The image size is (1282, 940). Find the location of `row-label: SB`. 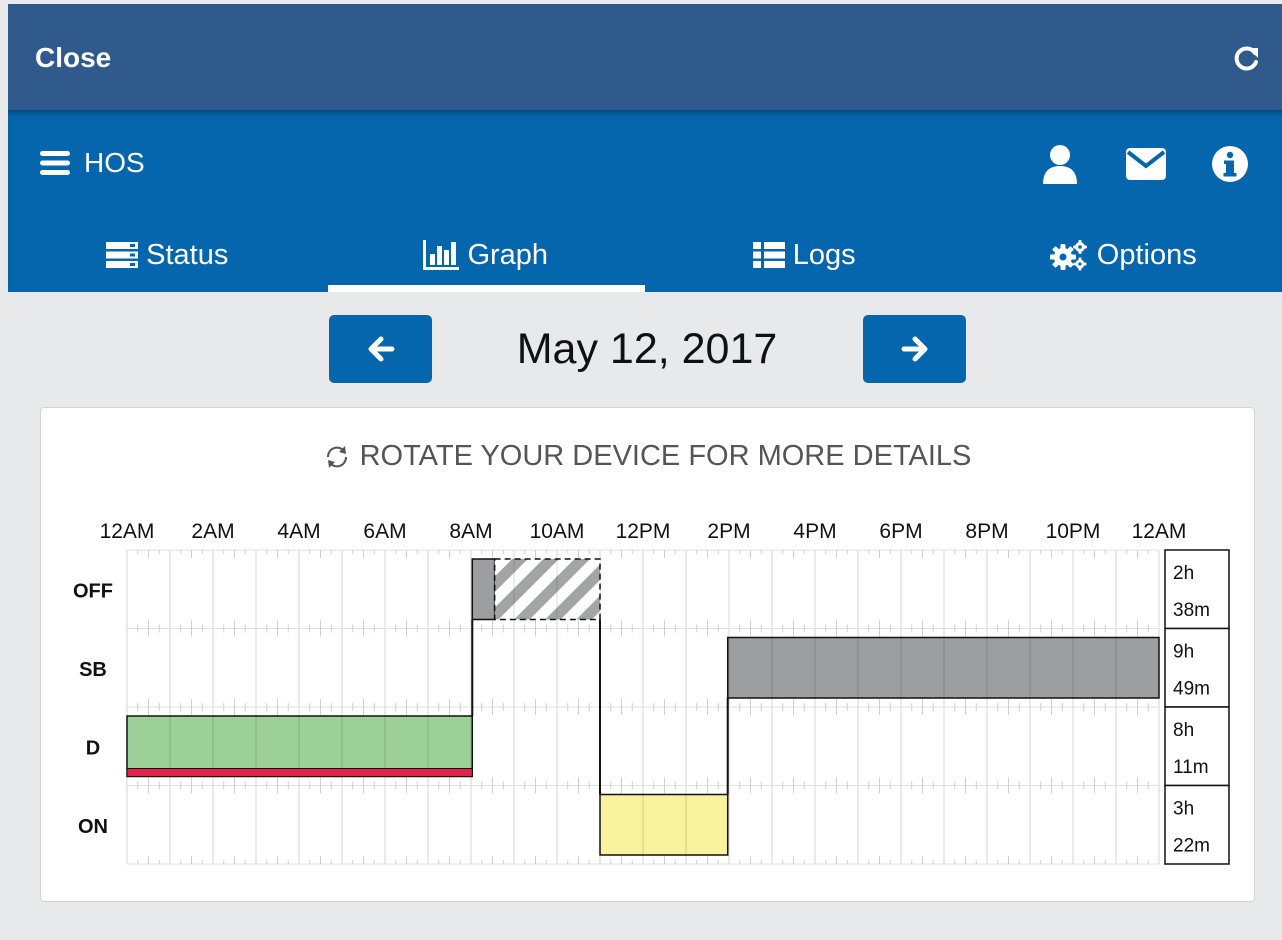

row-label: SB is located at coordinates (93, 670).